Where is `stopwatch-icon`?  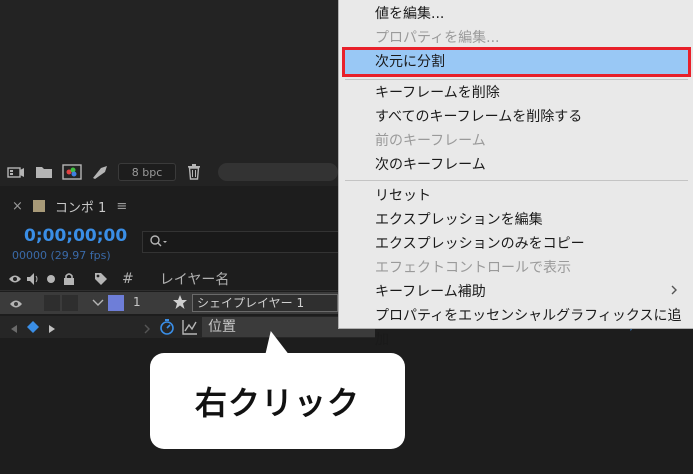
stopwatch-icon is located at coordinates (167, 329).